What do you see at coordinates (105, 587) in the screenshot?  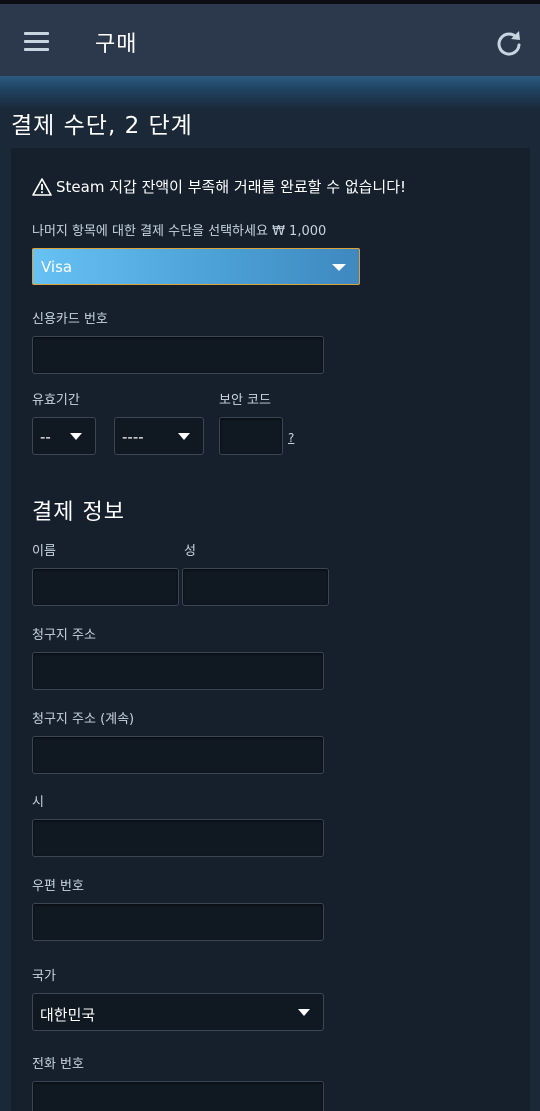 I see `first-name-input` at bounding box center [105, 587].